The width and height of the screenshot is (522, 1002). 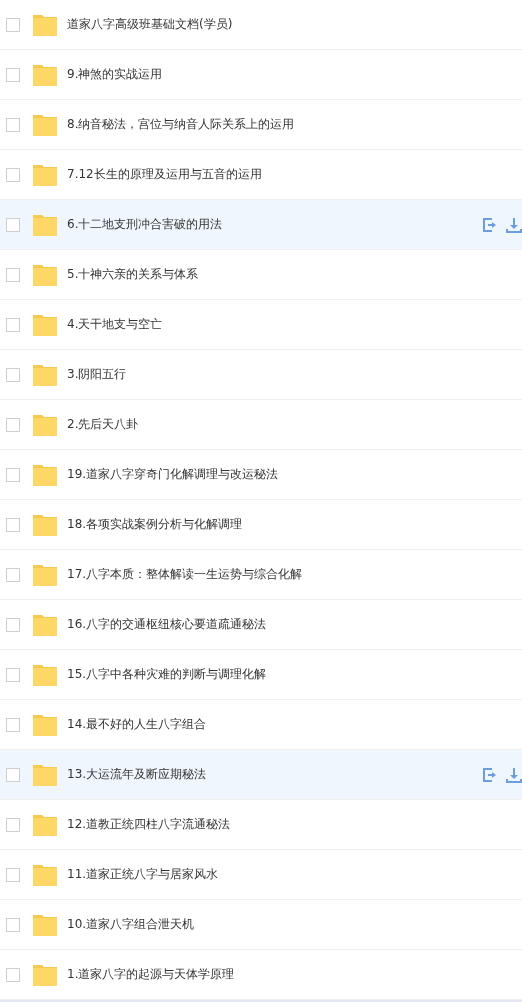 What do you see at coordinates (261, 225) in the screenshot?
I see `file-row: 6.十二地支刑冲合害破的用法` at bounding box center [261, 225].